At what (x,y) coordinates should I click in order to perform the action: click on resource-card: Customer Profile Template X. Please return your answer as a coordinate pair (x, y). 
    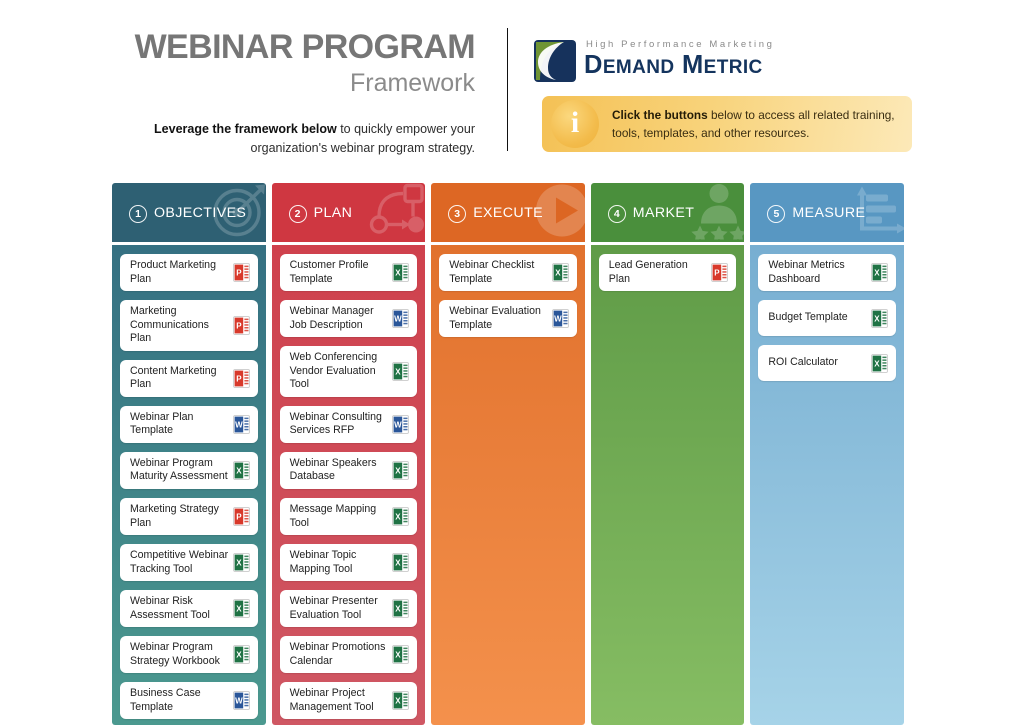
    Looking at the image, I should click on (348, 273).